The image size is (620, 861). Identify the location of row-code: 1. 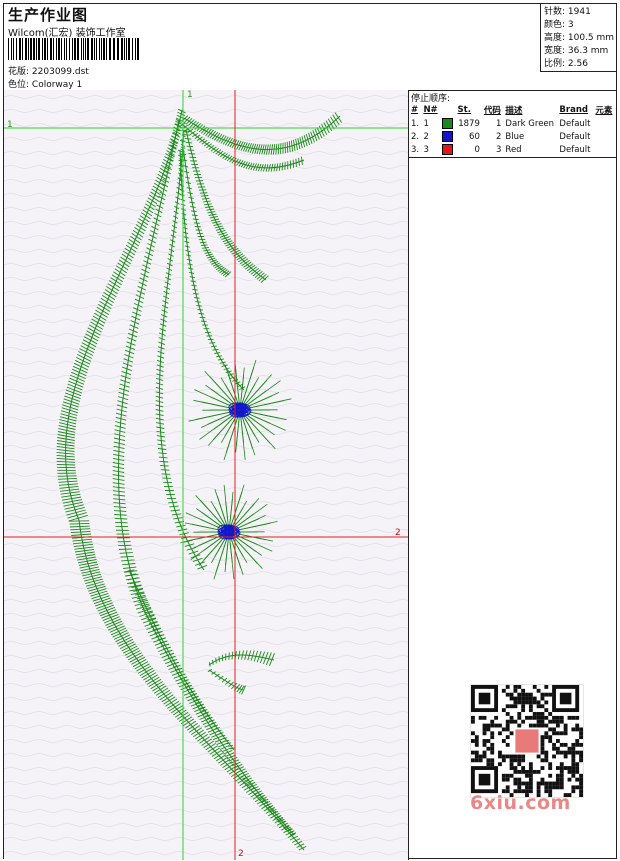
(499, 123).